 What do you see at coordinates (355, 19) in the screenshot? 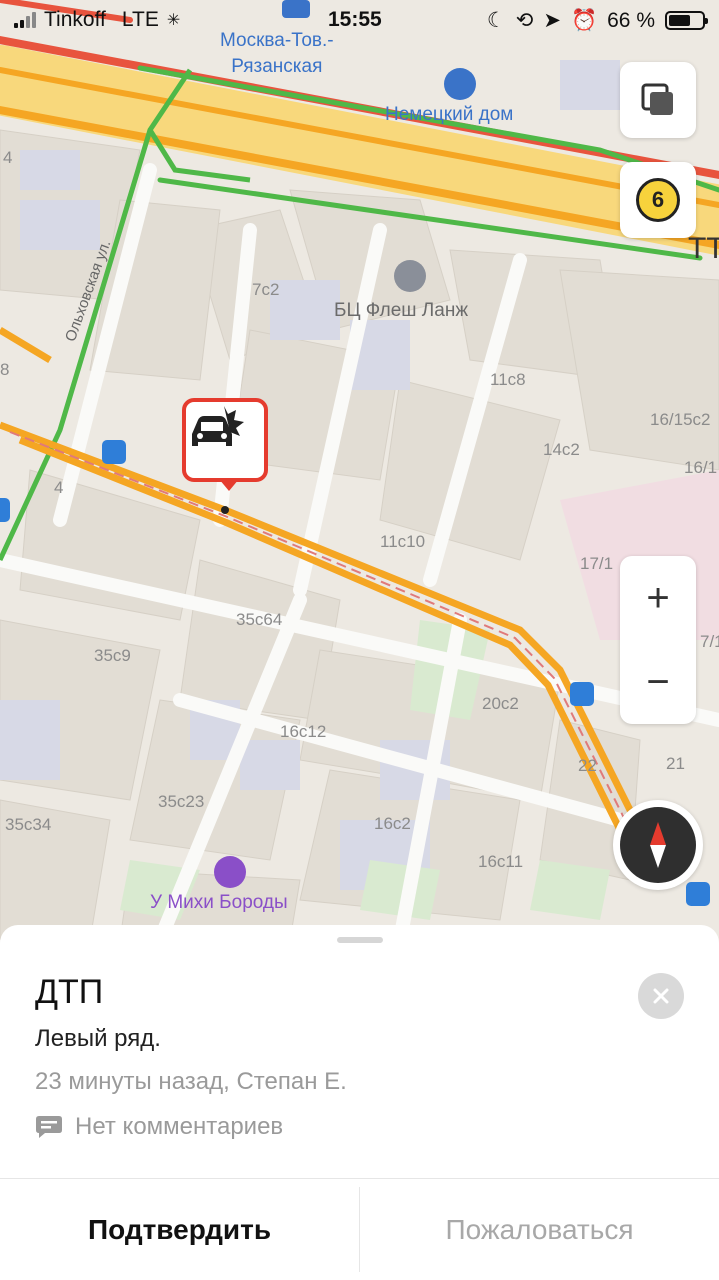
I see `status-time: 15:55` at bounding box center [355, 19].